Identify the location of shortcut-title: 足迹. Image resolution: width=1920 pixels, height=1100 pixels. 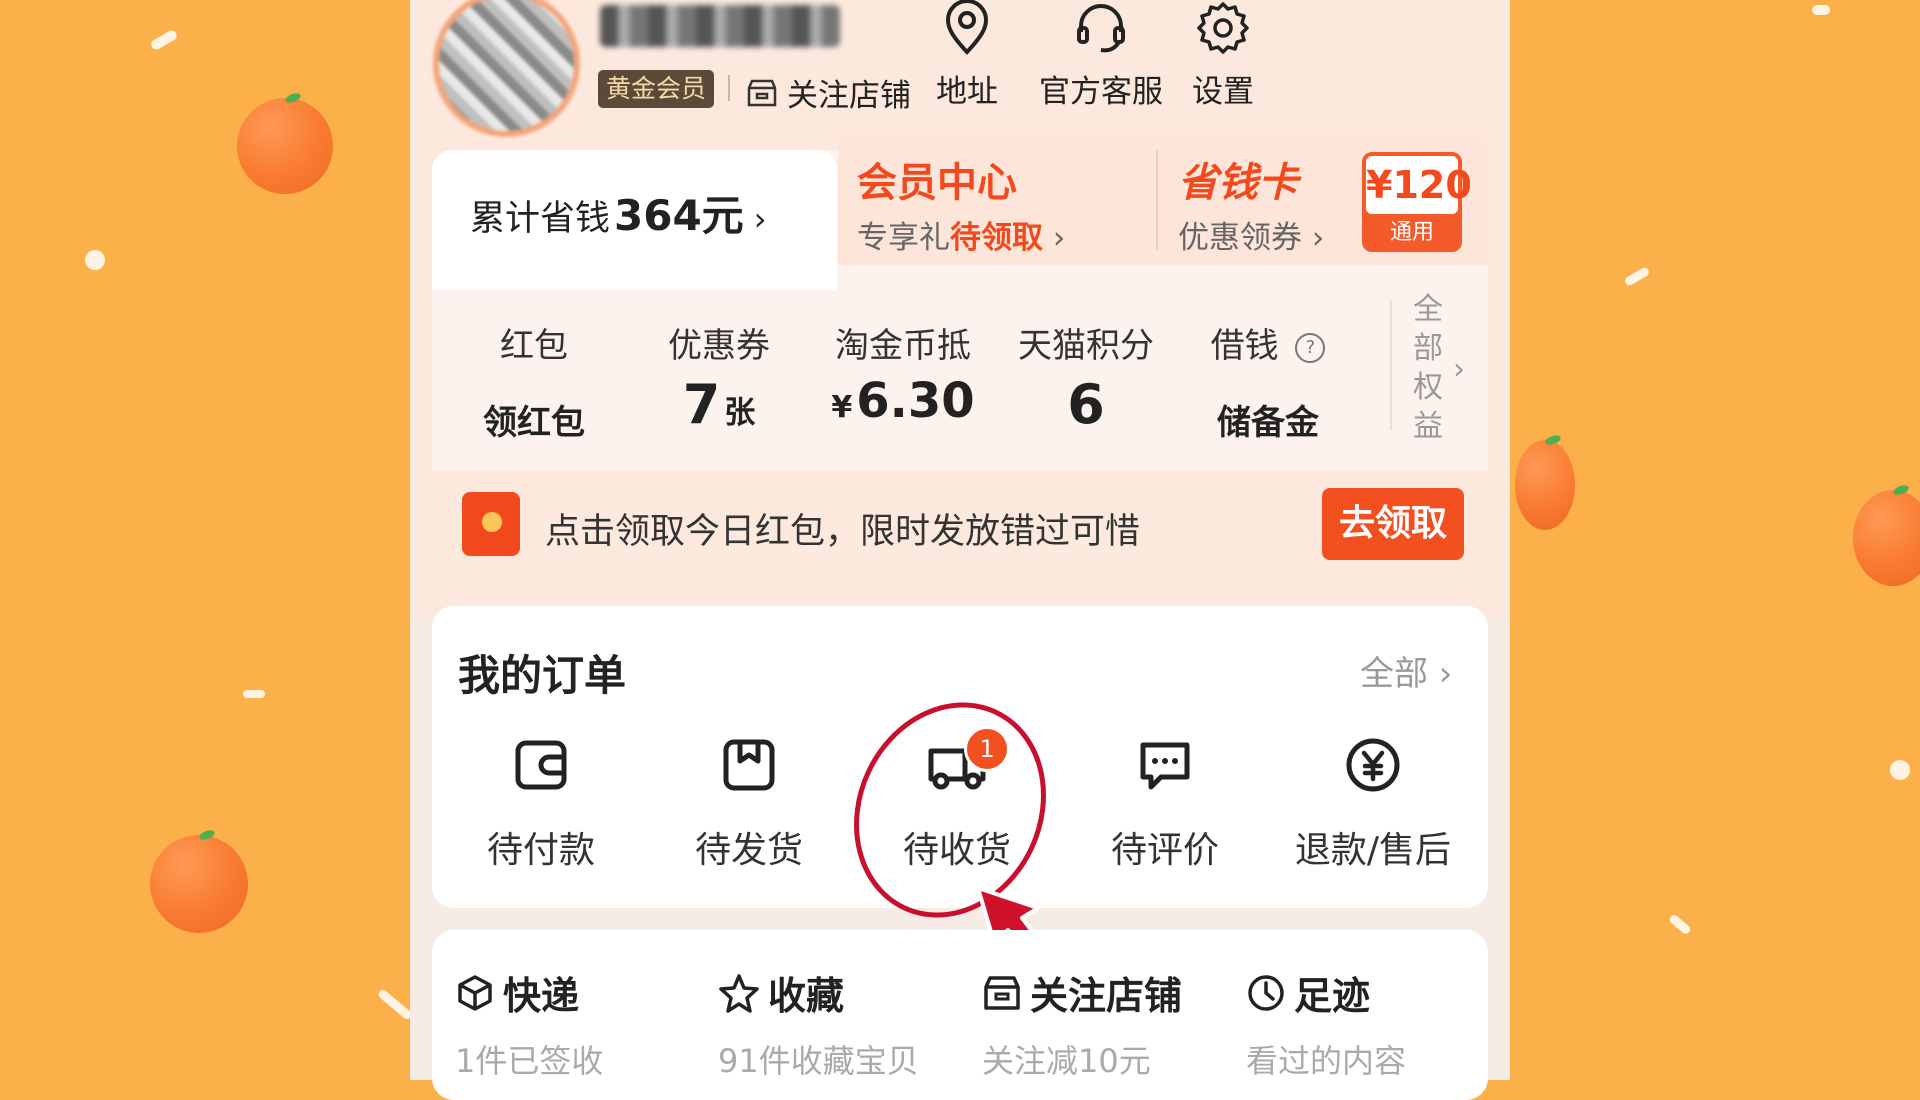
(1332, 996).